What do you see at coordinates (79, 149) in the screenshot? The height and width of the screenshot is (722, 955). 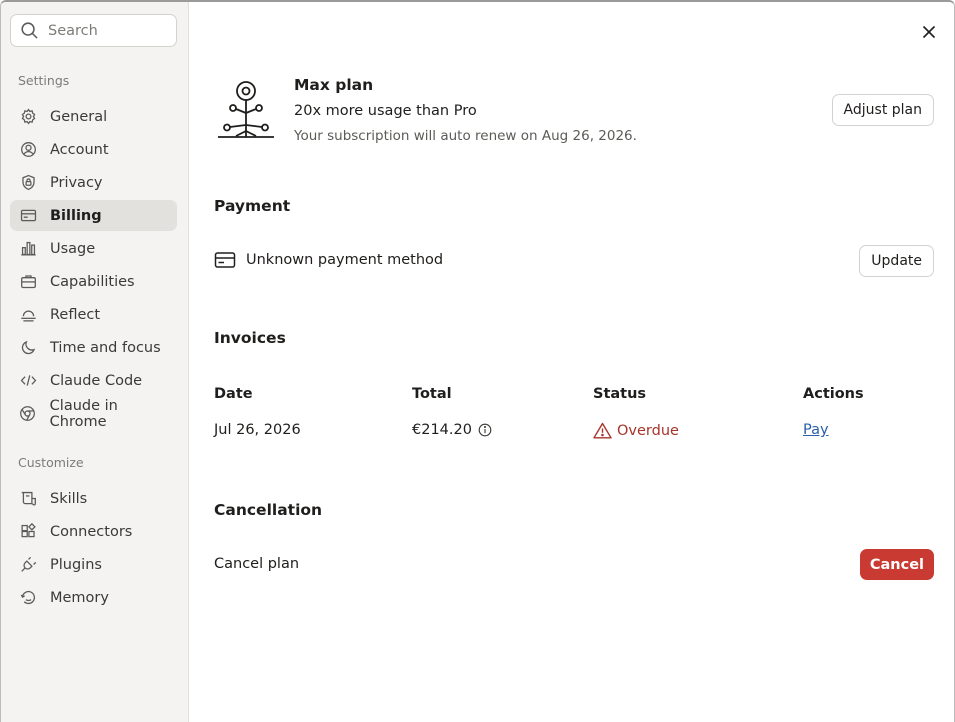 I see `sidebar-item-label: Account` at bounding box center [79, 149].